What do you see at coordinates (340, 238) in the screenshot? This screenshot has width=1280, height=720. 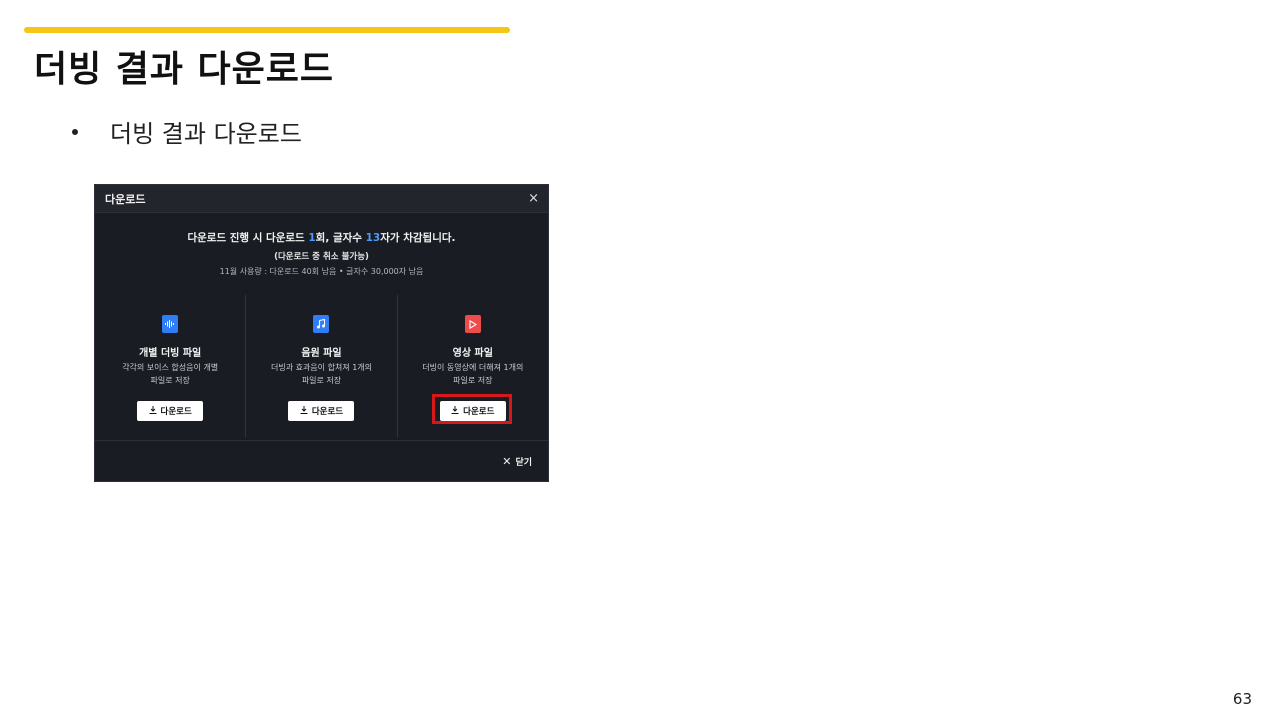 I see `notice-text-part2: 회, 글자수` at bounding box center [340, 238].